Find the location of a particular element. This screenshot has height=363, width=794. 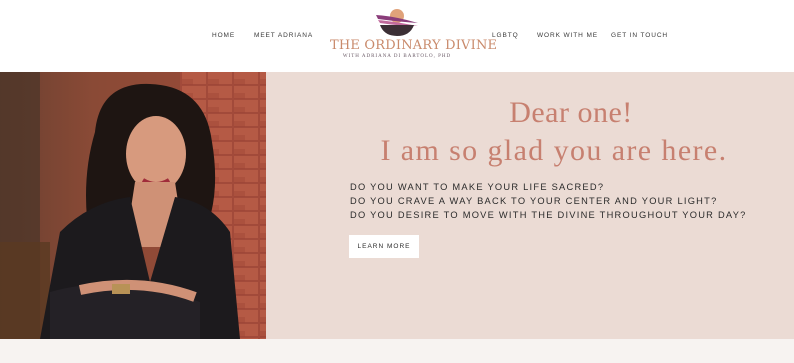

nav-meet-adriana: MEET ADRIANA is located at coordinates (283, 35).